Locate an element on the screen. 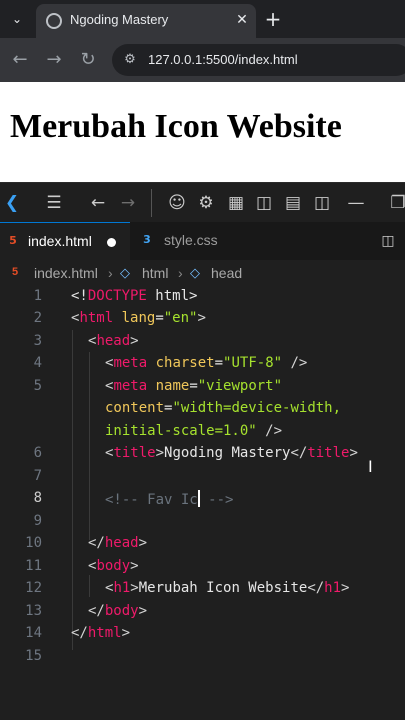 The image size is (405, 720). code-comment: --> is located at coordinates (216, 500).